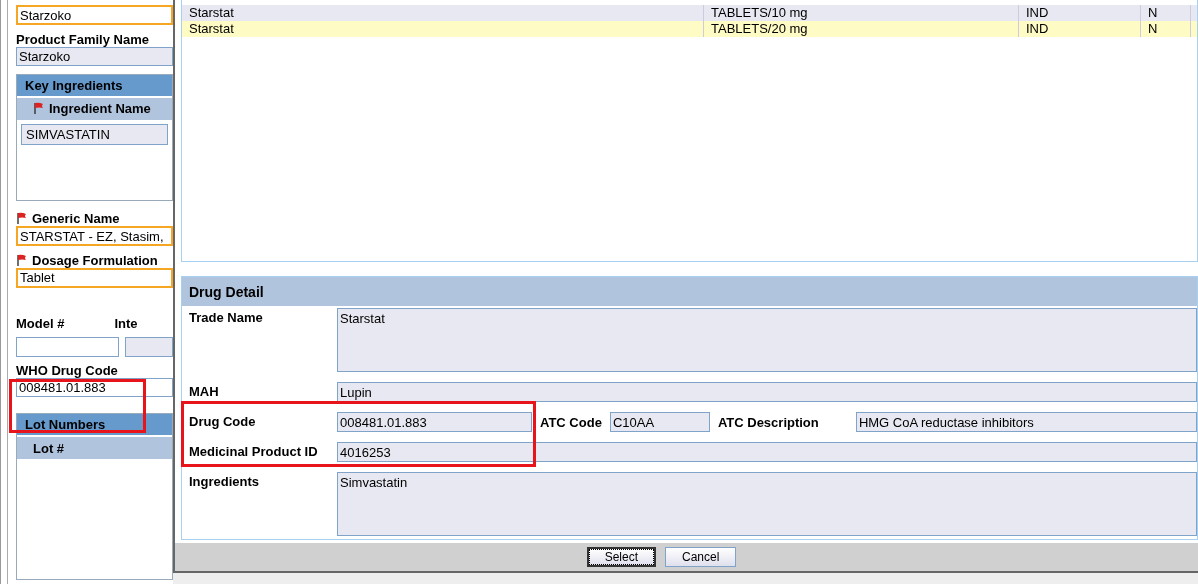 The image size is (1198, 584). Describe the element at coordinates (82, 39) in the screenshot. I see `field-label: Product Family Name` at that location.